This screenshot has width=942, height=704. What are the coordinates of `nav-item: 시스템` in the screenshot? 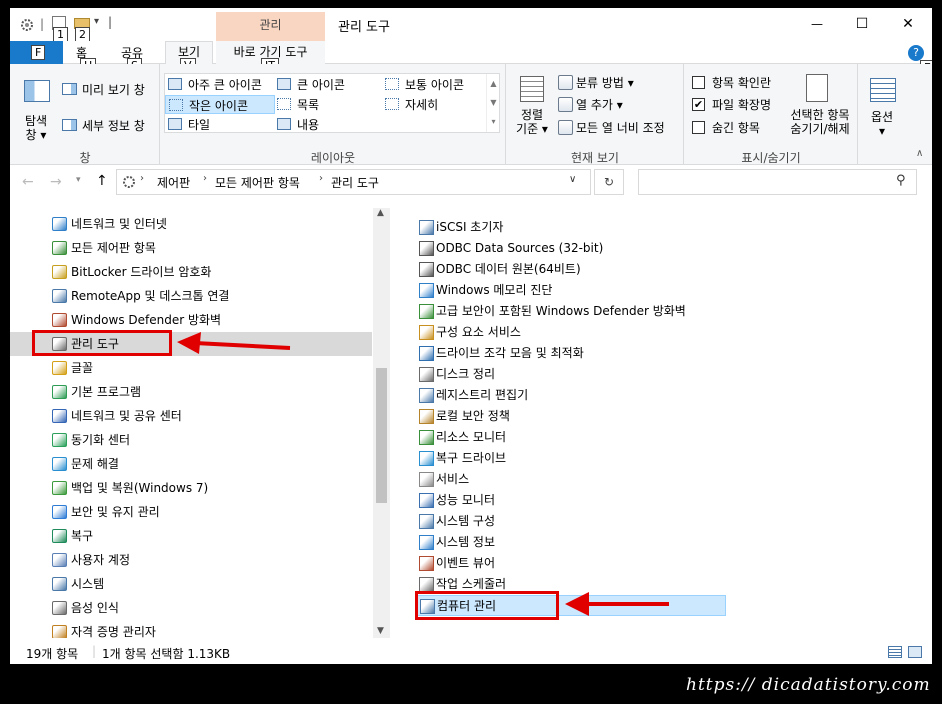 It's located at (190, 584).